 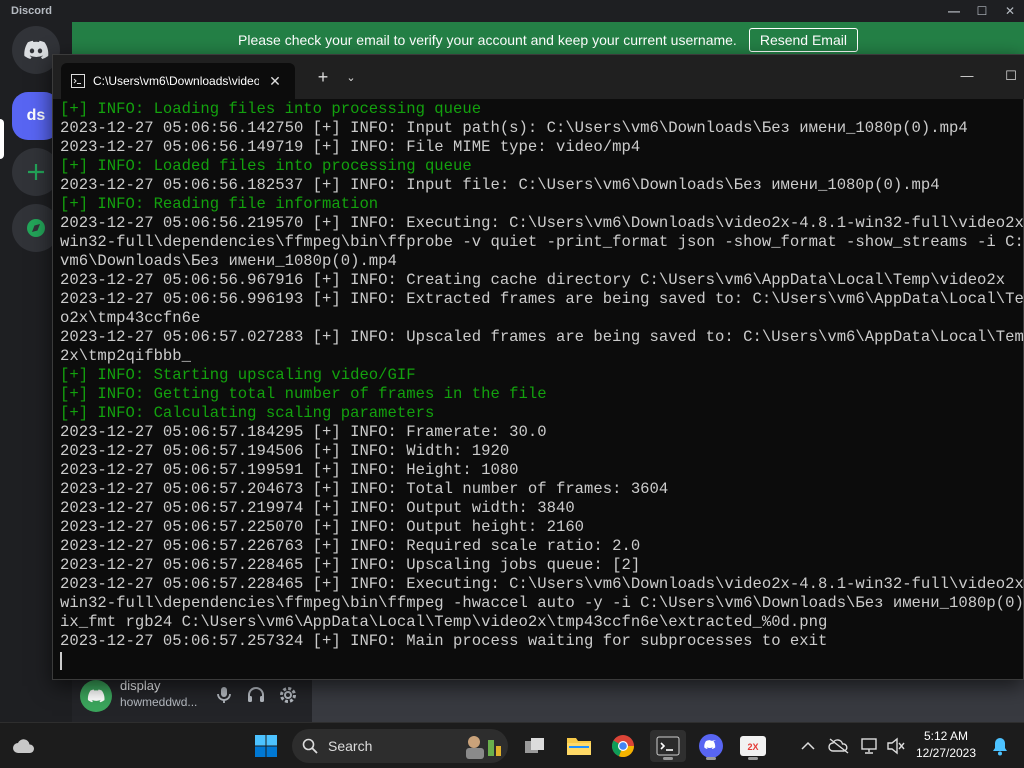 What do you see at coordinates (483, 747) in the screenshot?
I see `search-highlight-icon` at bounding box center [483, 747].